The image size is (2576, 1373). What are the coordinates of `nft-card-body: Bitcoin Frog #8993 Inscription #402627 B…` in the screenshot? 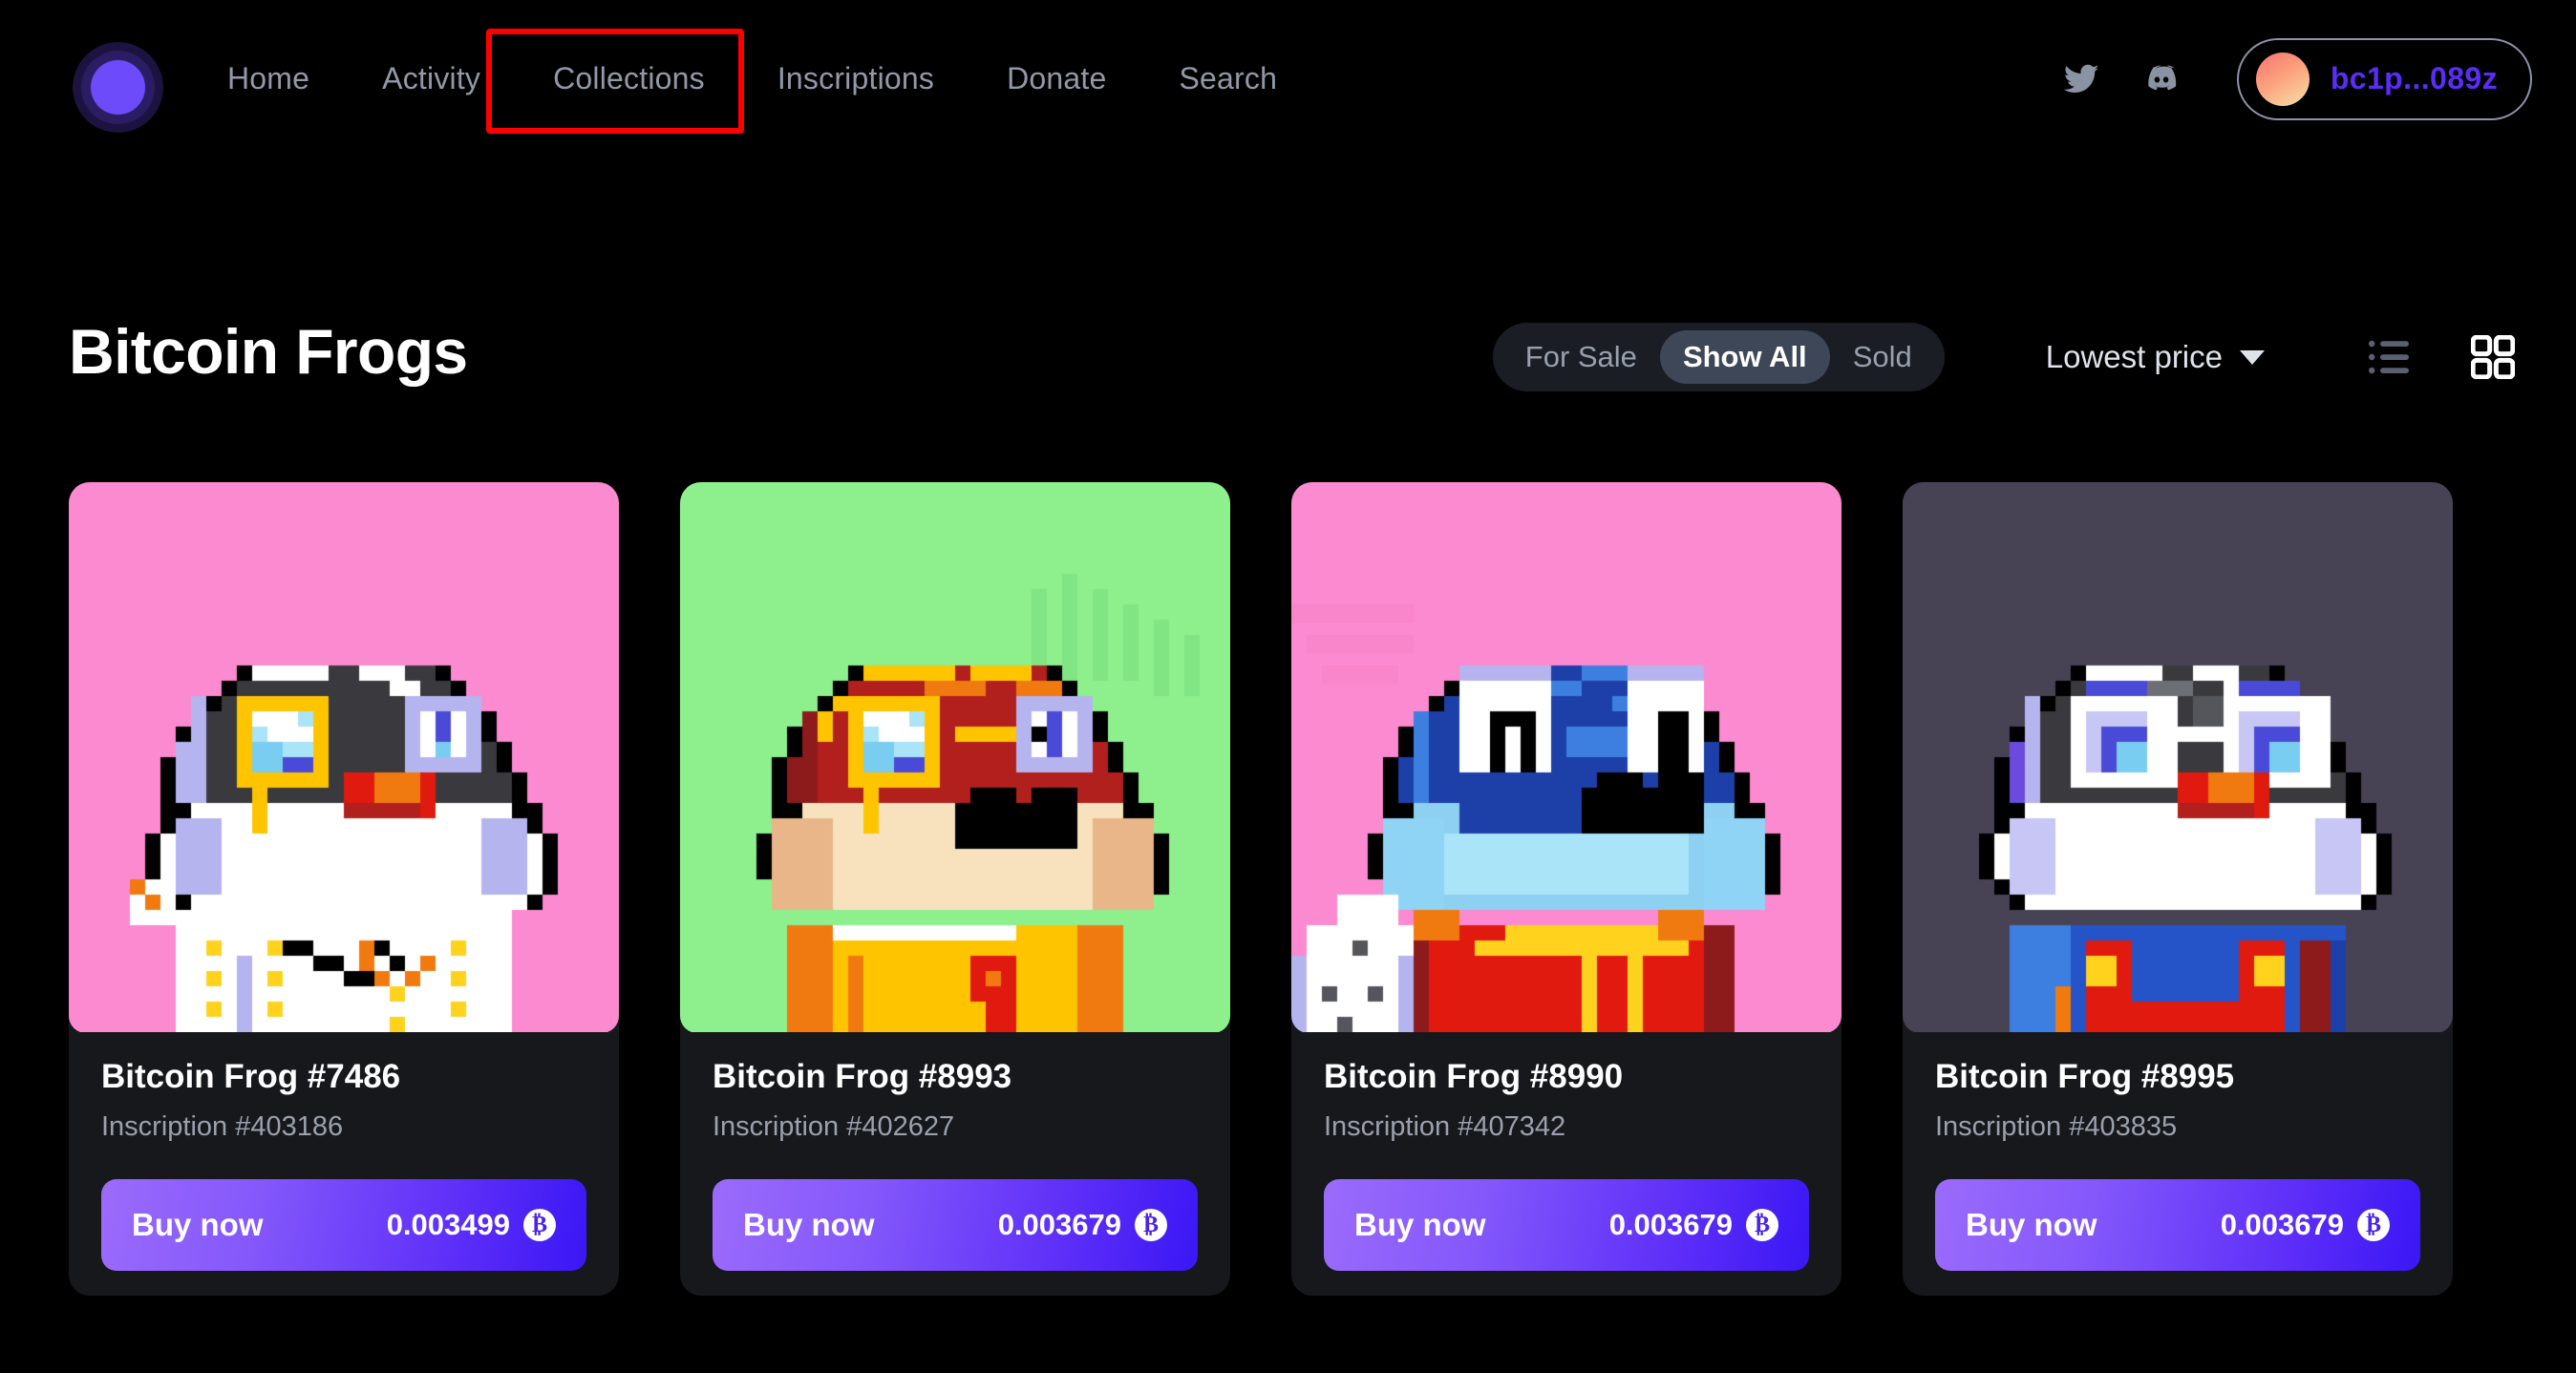 It's located at (955, 1152).